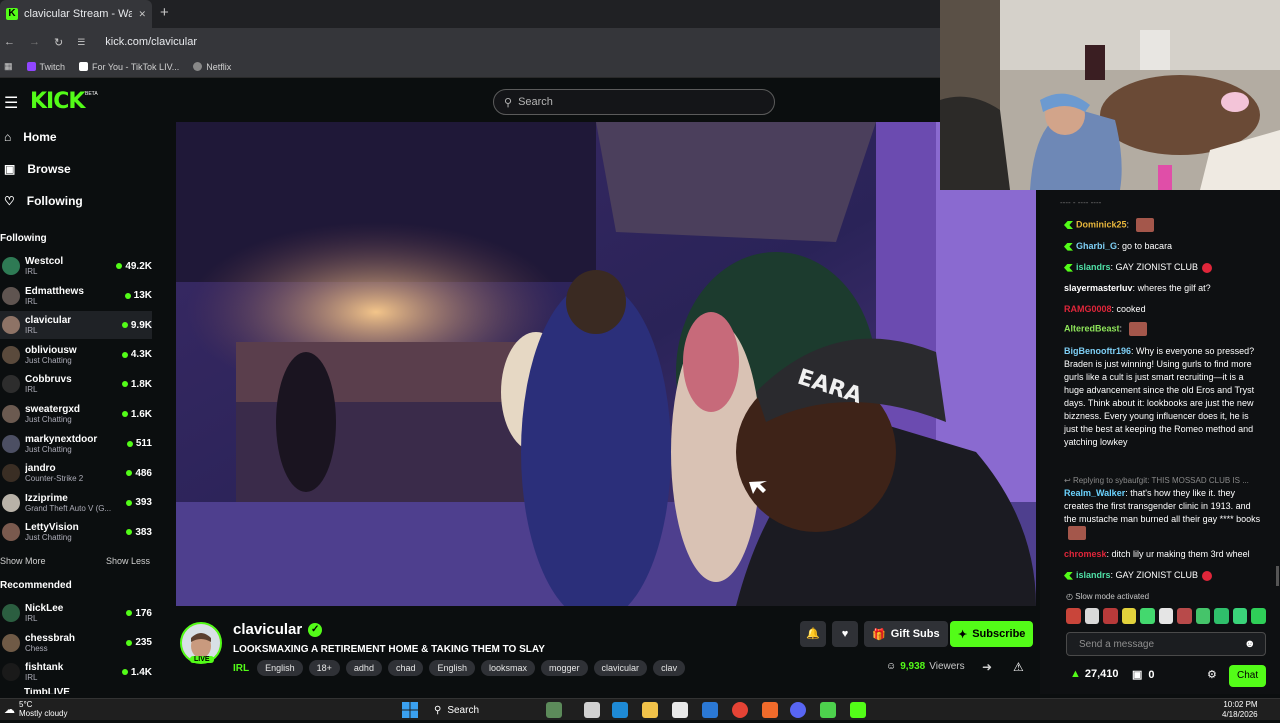 This screenshot has width=1280, height=723. I want to click on mail-icon, so click(710, 710).